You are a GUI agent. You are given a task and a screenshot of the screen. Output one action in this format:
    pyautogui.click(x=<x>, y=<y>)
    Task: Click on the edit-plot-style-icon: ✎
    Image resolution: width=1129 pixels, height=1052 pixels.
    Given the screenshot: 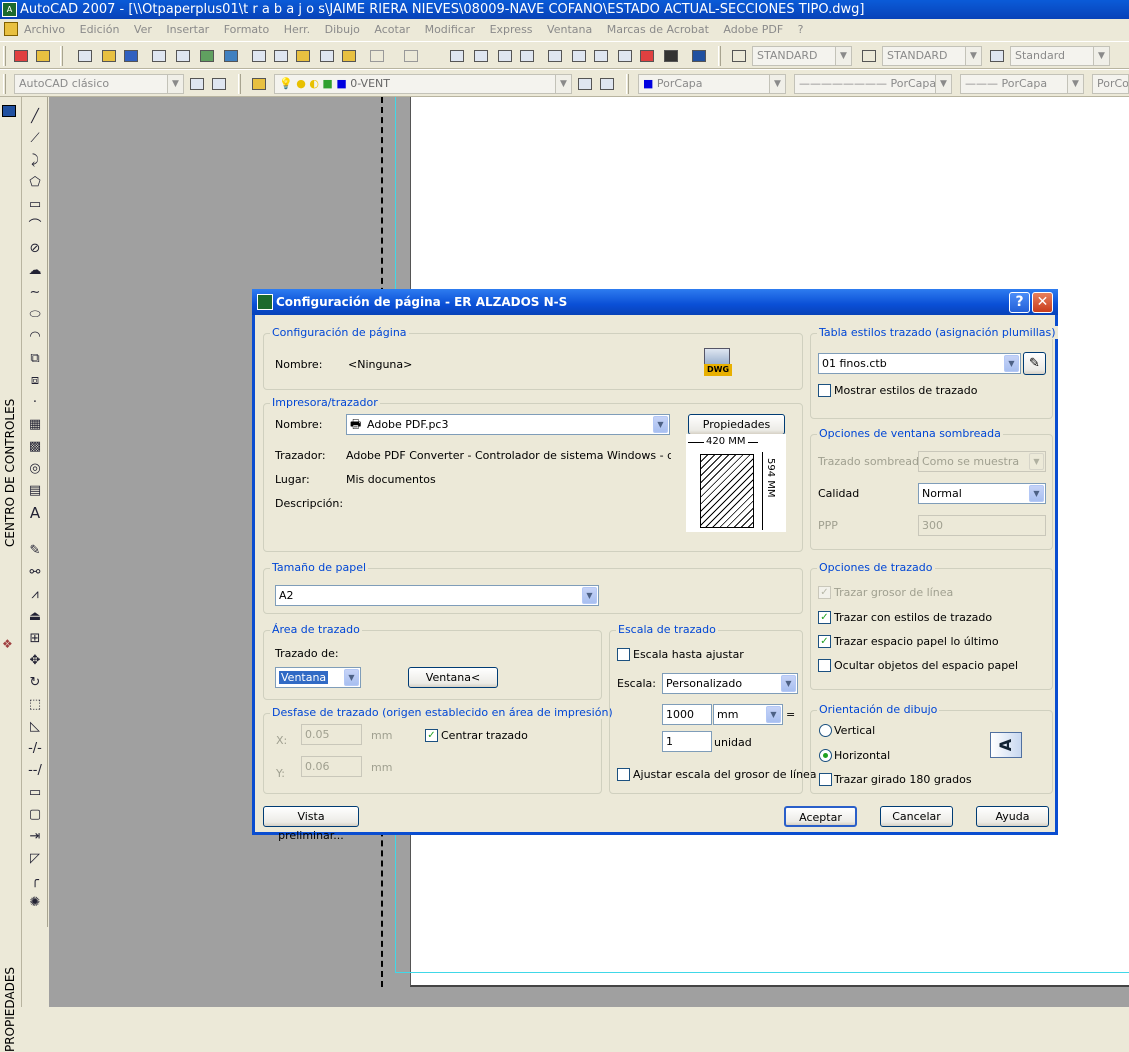 What is the action you would take?
    pyautogui.click(x=1034, y=363)
    